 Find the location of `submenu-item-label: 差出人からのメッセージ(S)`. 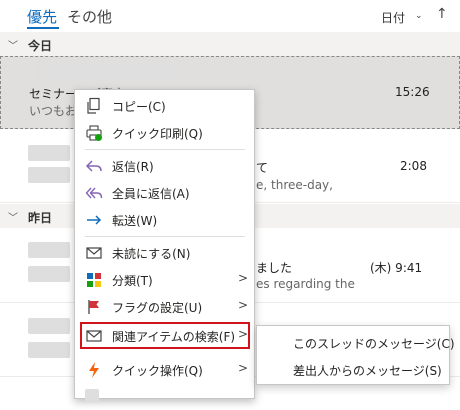

submenu-item-label: 差出人からのメッセージ(S) is located at coordinates (367, 371).